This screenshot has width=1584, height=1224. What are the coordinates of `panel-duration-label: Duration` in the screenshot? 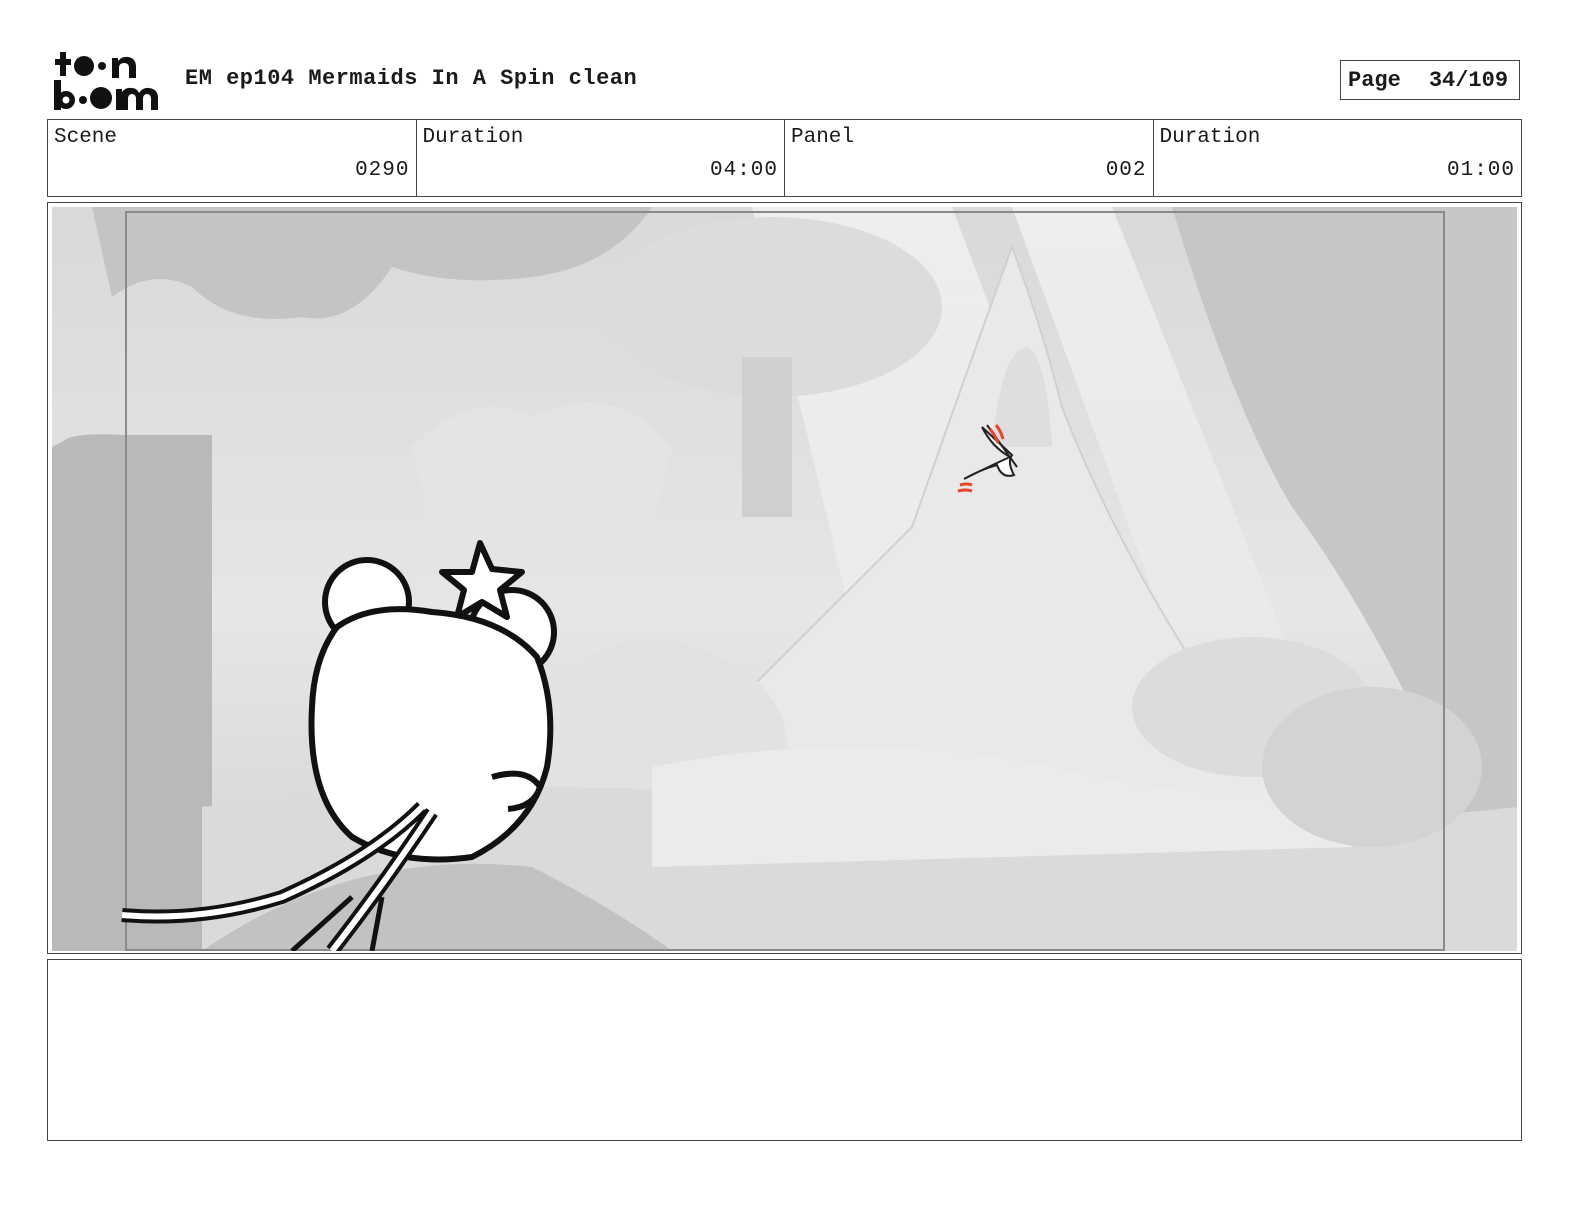 It's located at (1210, 137).